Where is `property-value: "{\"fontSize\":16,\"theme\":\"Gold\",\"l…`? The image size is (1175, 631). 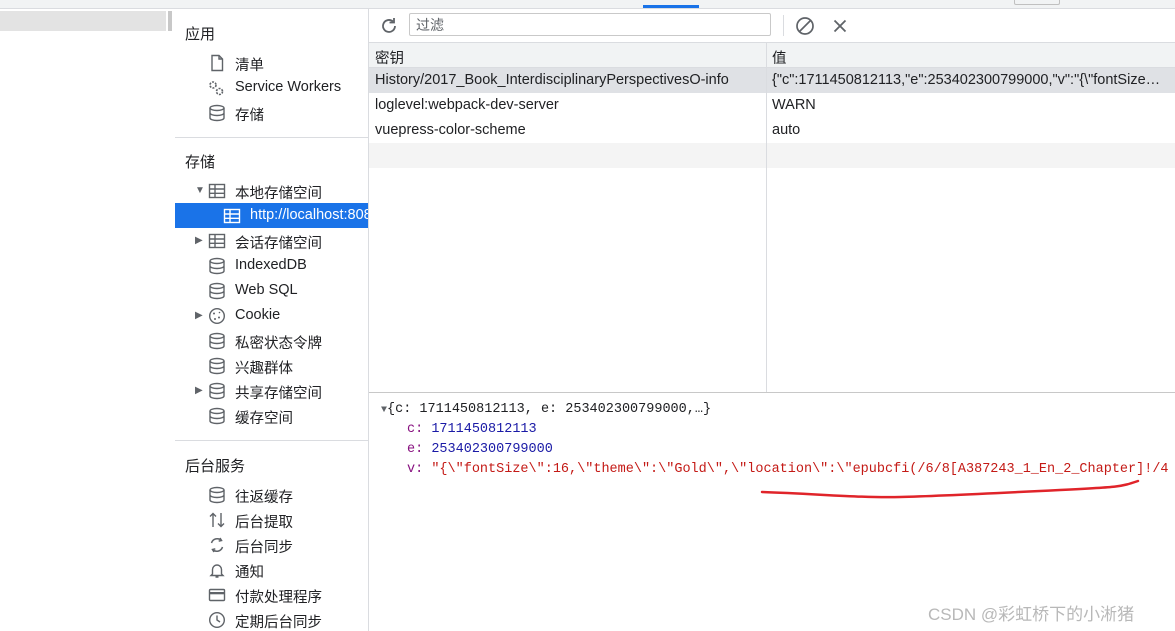
property-value: "{\"fontSize\":16,\"theme\":\"Gold\",\"l… is located at coordinates (800, 469).